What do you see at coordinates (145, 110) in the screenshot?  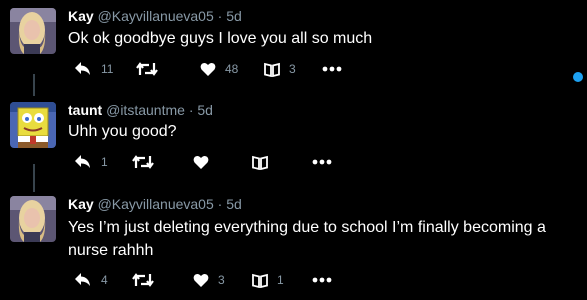 I see `user-handle: @itstauntme` at bounding box center [145, 110].